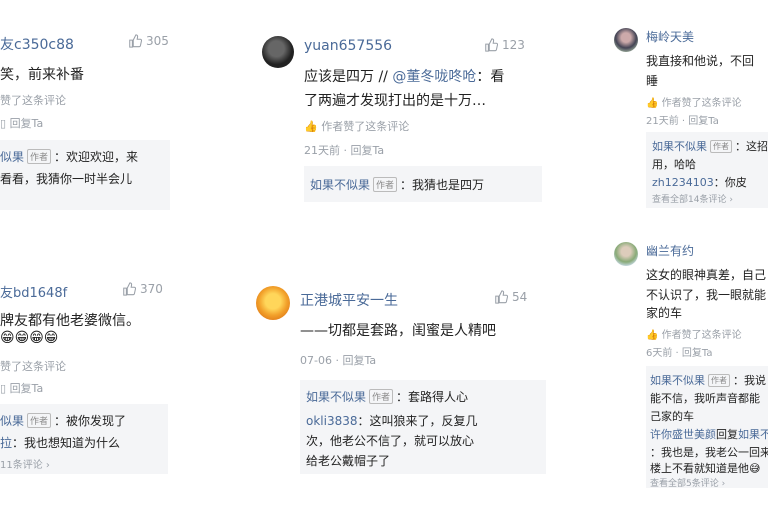 The image size is (768, 510). What do you see at coordinates (349, 300) in the screenshot?
I see `comment-username: 正港城平安一生` at bounding box center [349, 300].